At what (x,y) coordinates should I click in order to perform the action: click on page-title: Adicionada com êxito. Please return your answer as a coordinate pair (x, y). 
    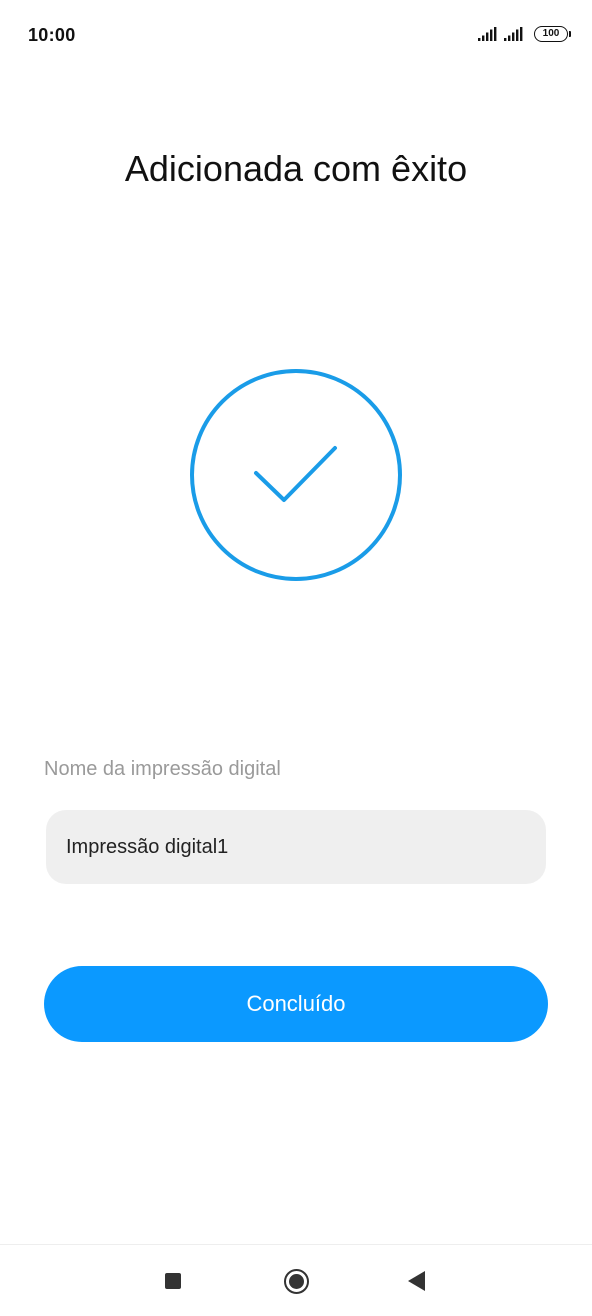
    Looking at the image, I should click on (296, 168).